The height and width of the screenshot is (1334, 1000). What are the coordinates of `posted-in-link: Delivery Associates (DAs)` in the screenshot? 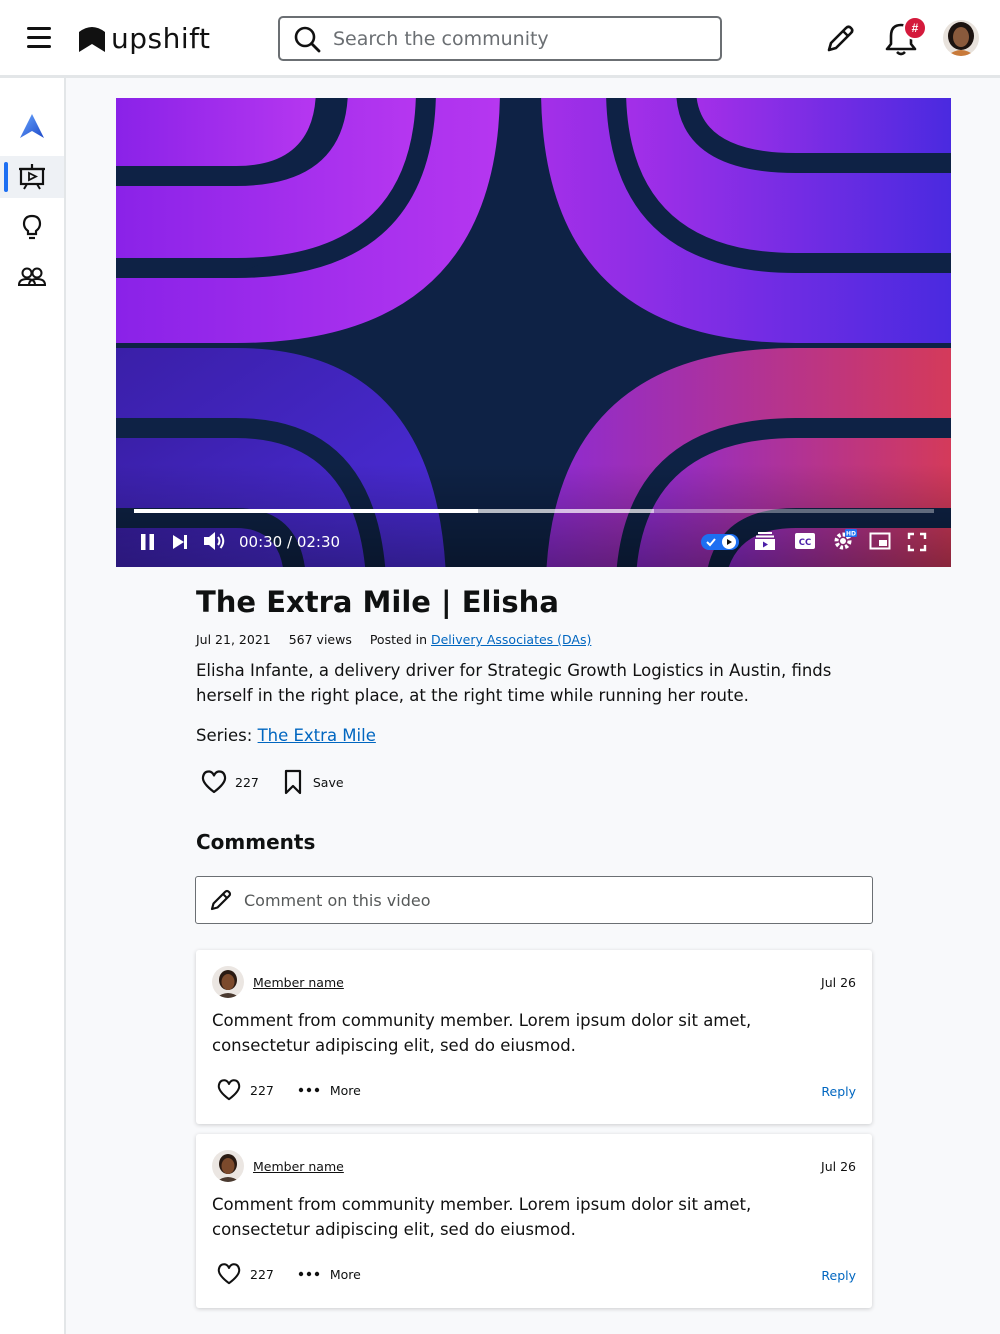 It's located at (511, 639).